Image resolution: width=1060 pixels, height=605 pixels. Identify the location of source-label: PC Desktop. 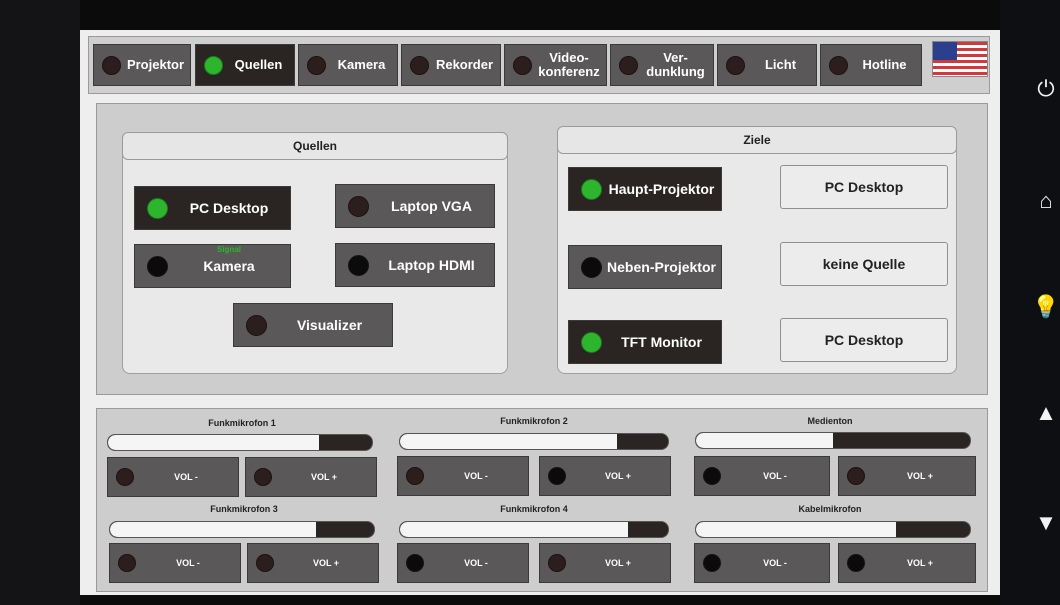
(229, 208).